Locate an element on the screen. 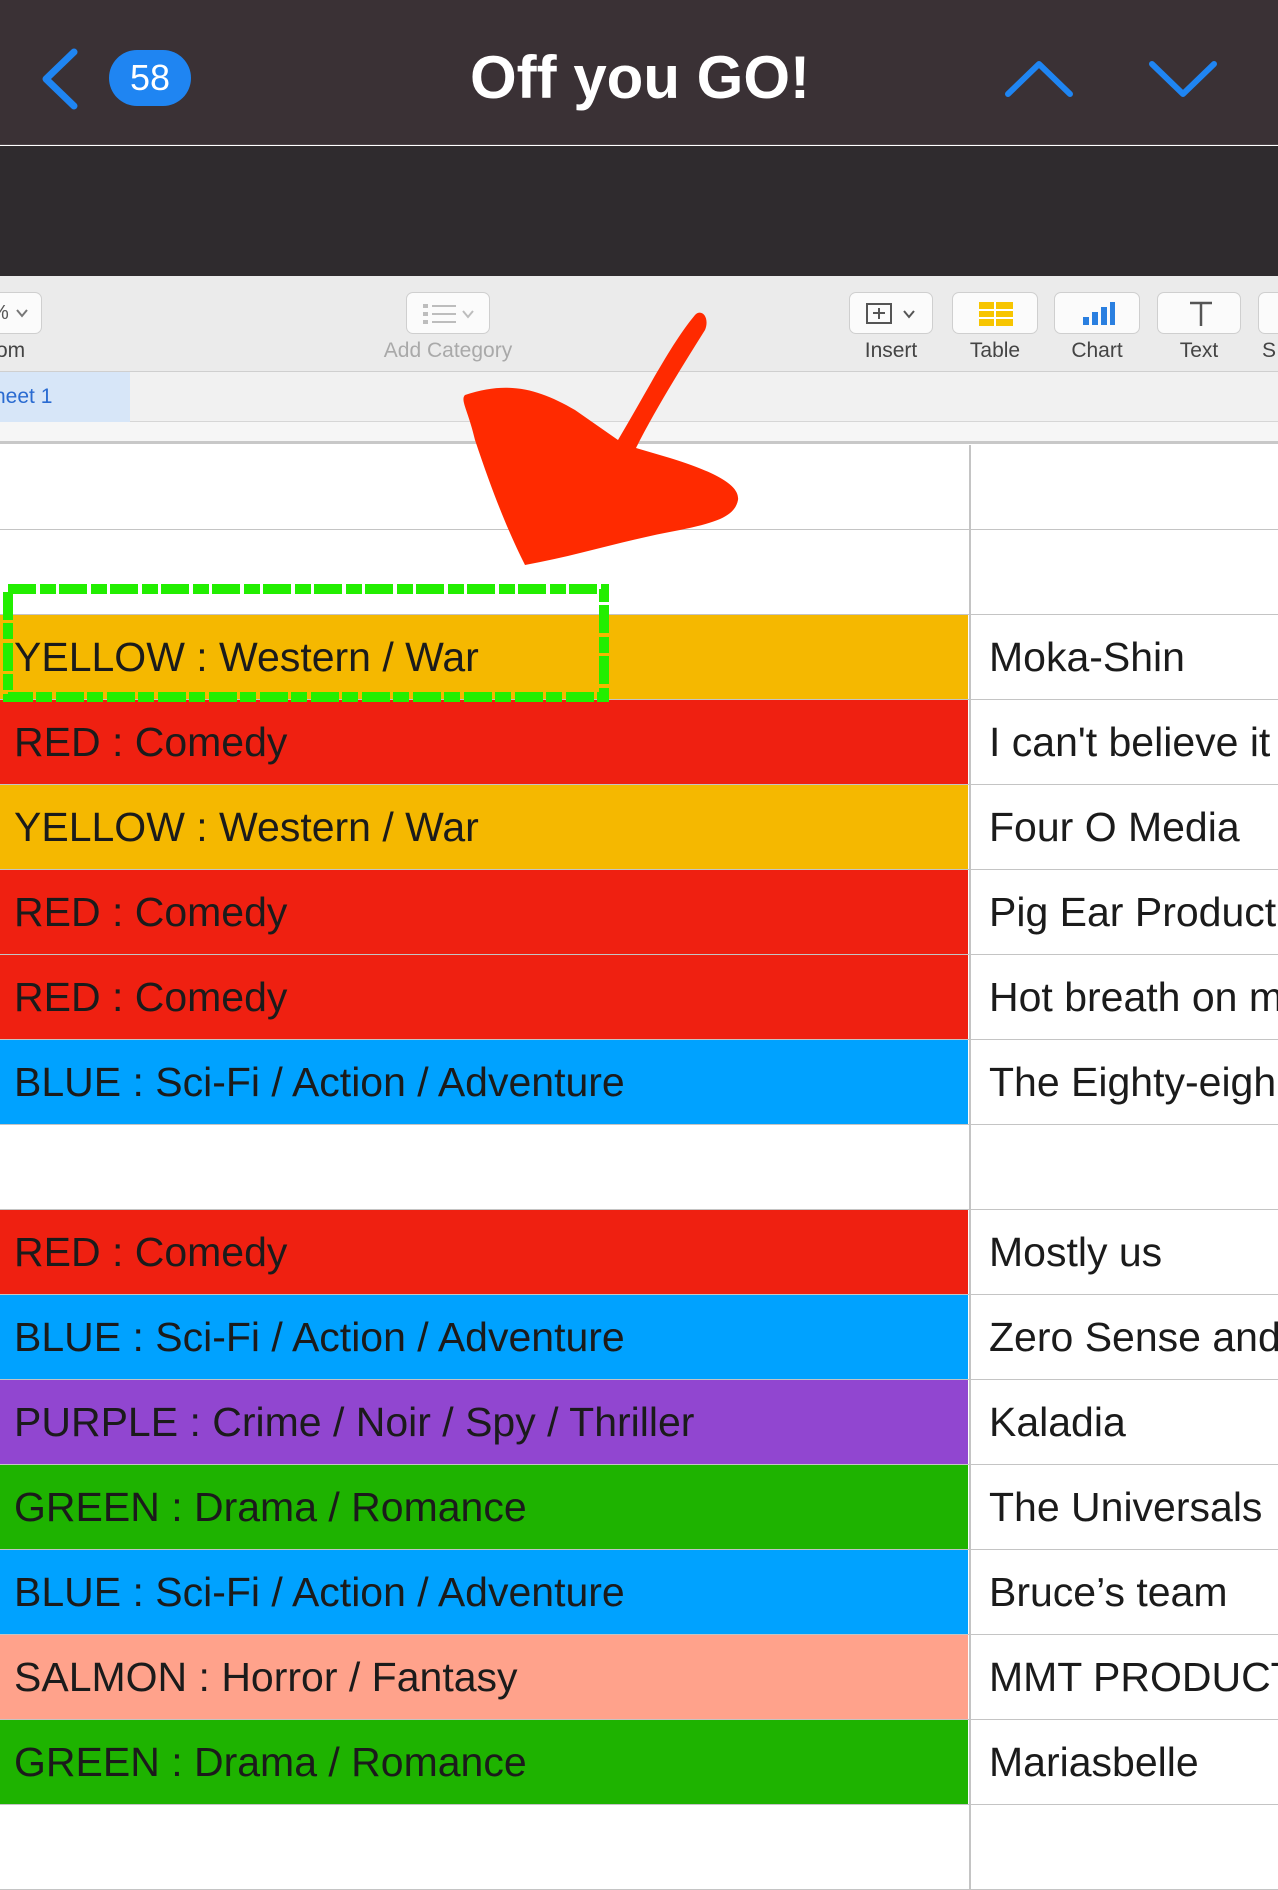 This screenshot has width=1278, height=1890. name-cell: Kaladia is located at coordinates (1123, 1422).